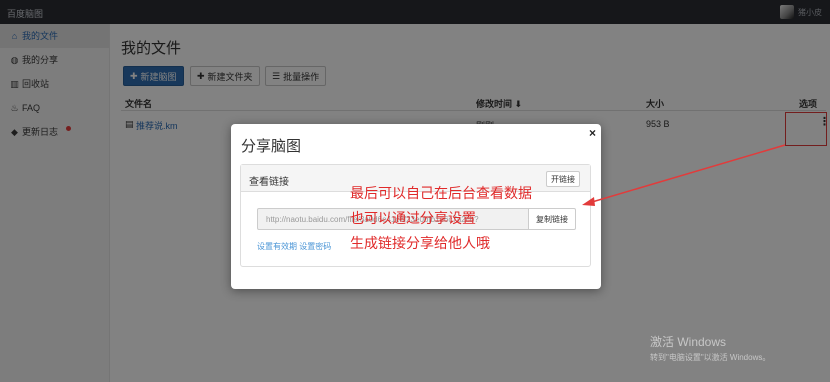  Describe the element at coordinates (688, 342) in the screenshot. I see `watermark-title: 激活 Windows` at that location.